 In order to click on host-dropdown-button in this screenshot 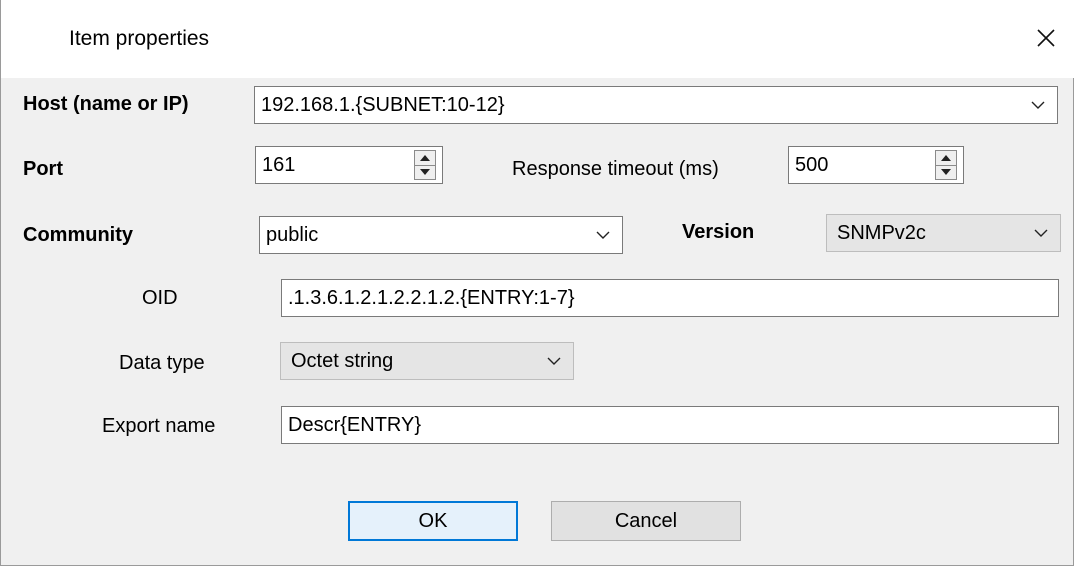, I will do `click(1038, 105)`.